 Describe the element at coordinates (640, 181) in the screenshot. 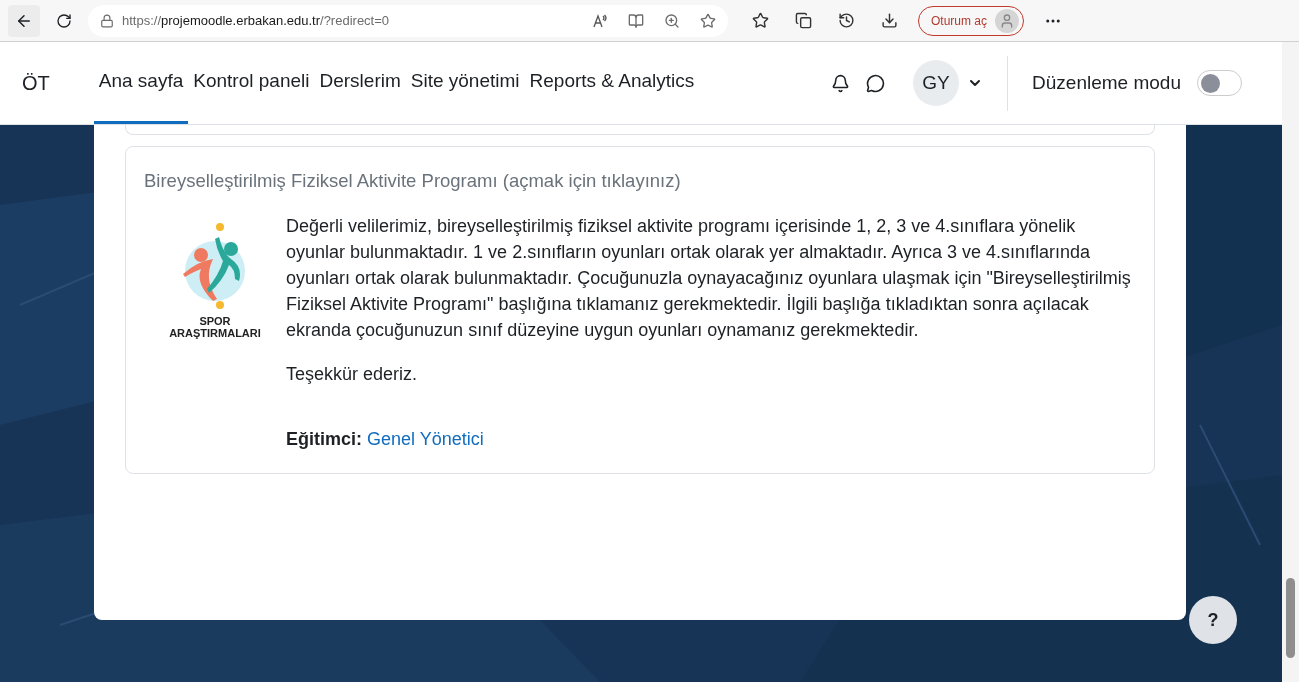

I see `course-title-link: Bireyselleştirilmiş Fiziksel Aktivite Programı (açmak için tıklayınız)` at that location.